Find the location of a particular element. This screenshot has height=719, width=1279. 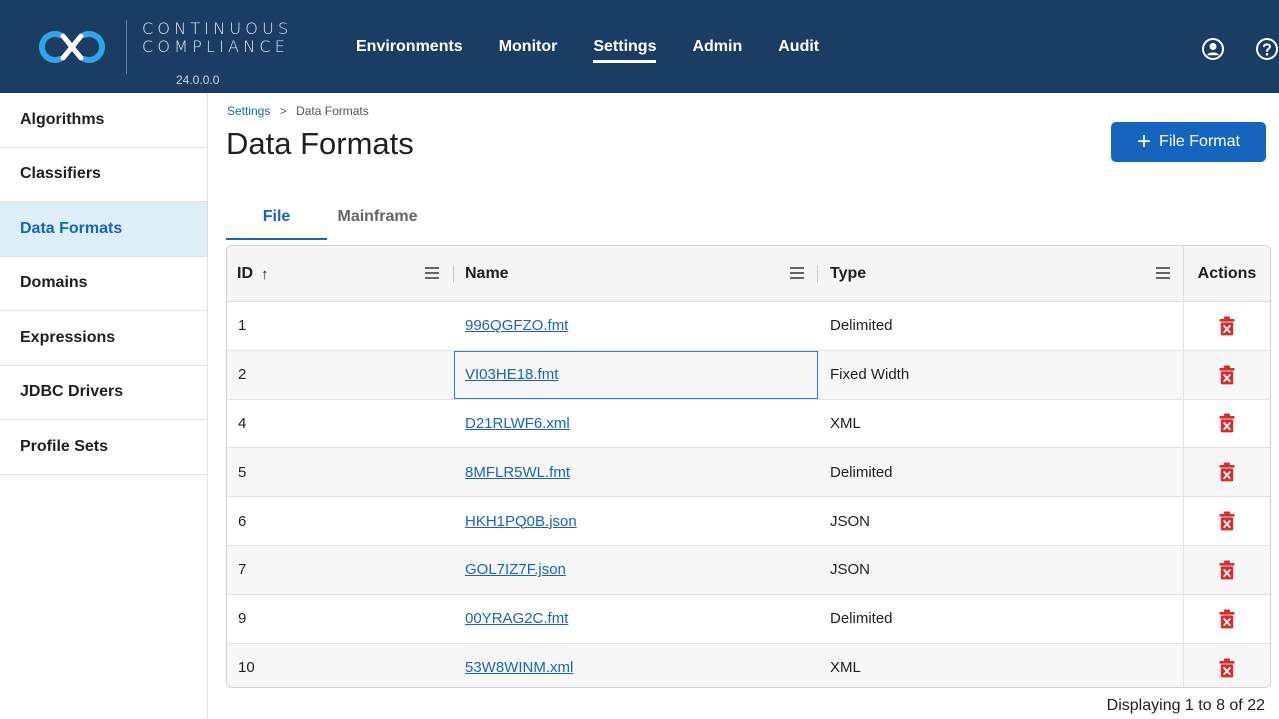

add-file-format-label: File Format is located at coordinates (1199, 141).